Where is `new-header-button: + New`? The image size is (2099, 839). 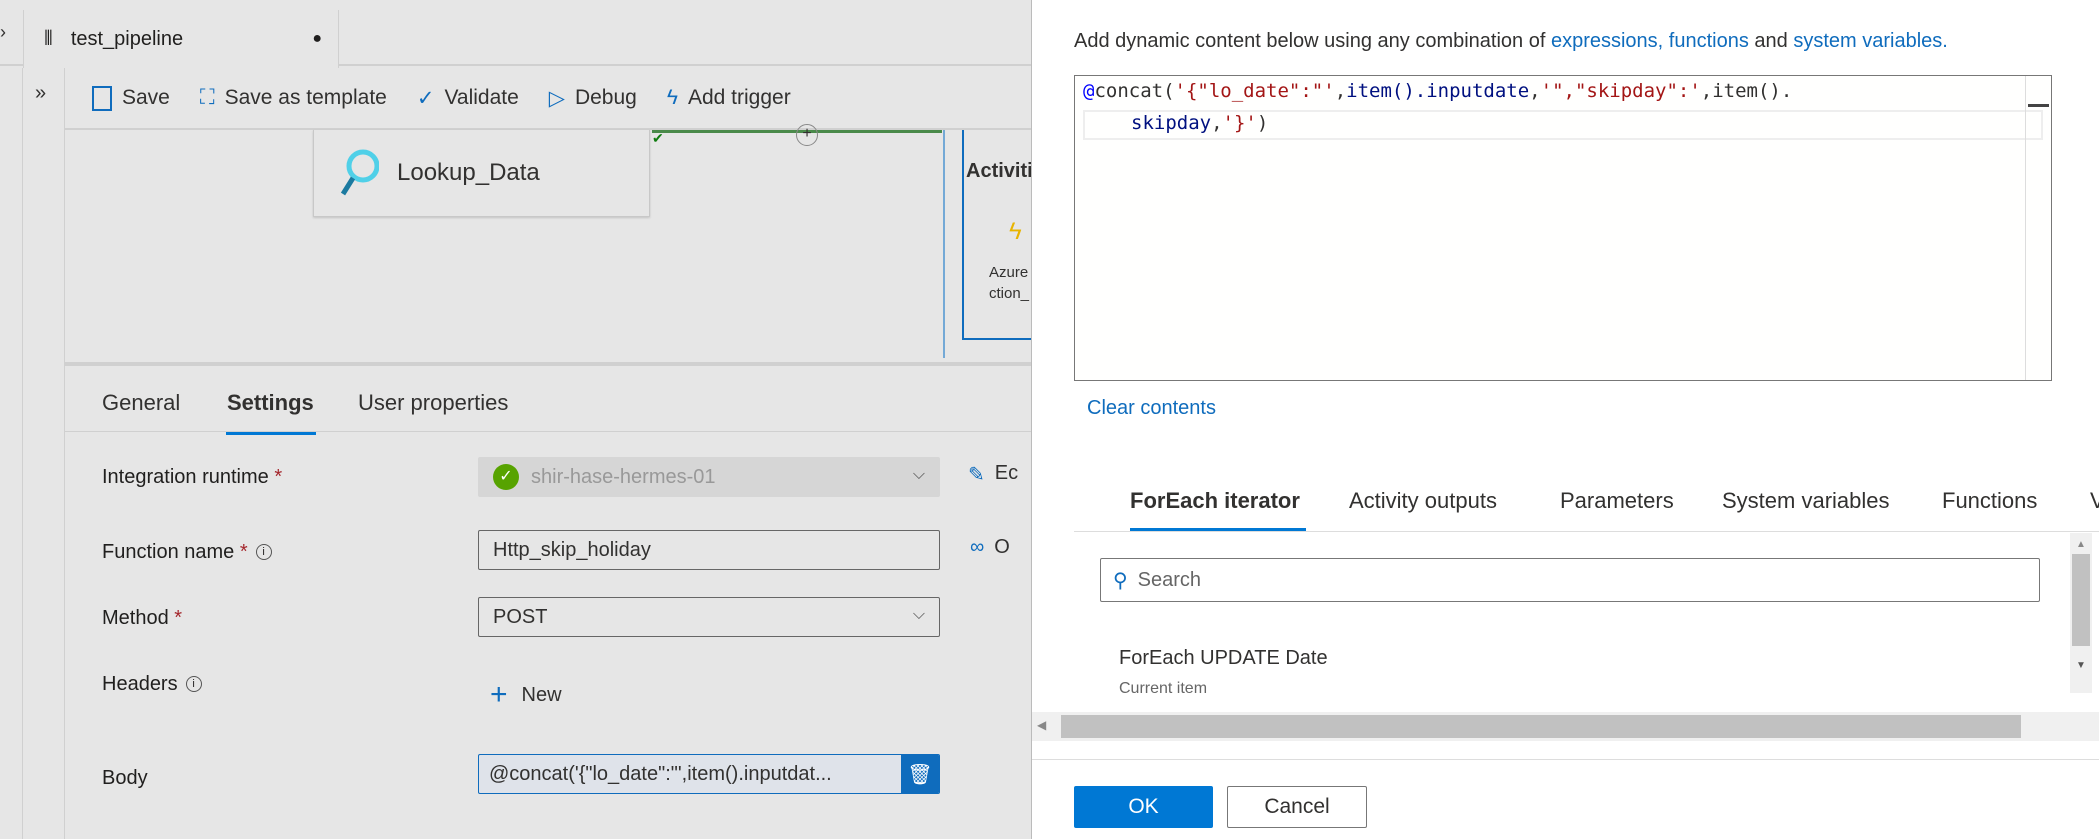 new-header-button: + New is located at coordinates (526, 695).